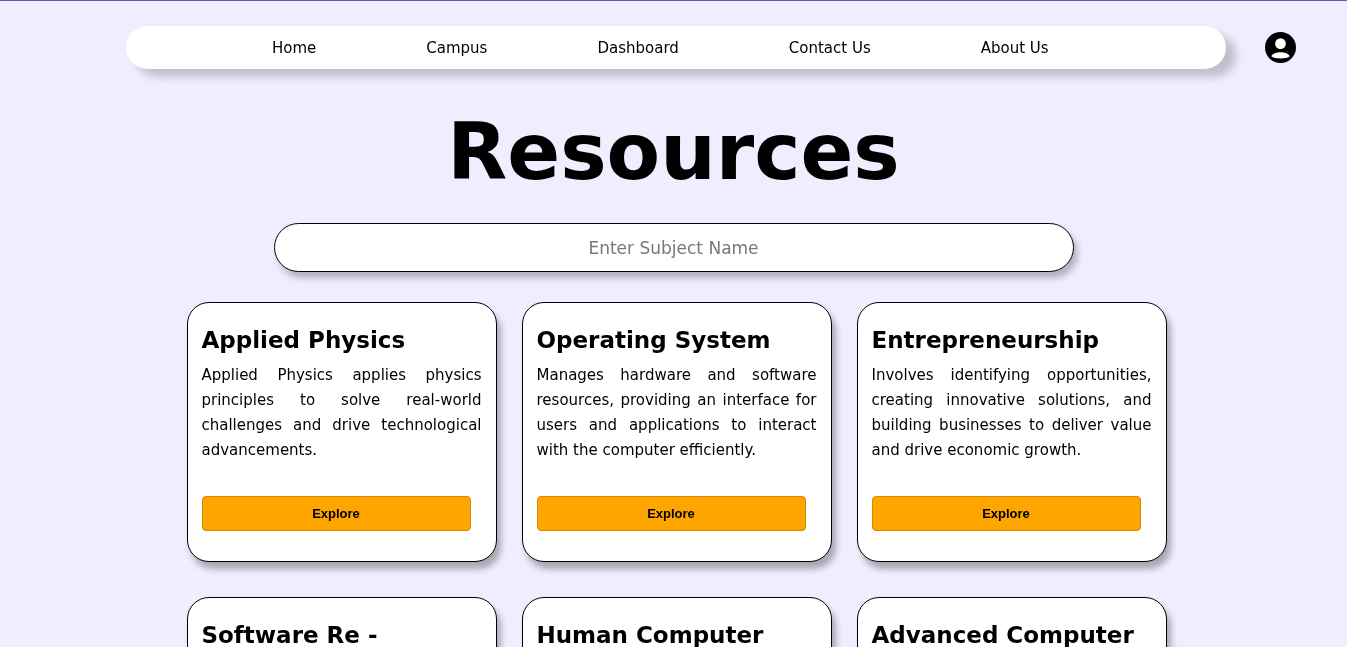 Image resolution: width=1347 pixels, height=647 pixels. I want to click on nav-link: Dashboard, so click(638, 47).